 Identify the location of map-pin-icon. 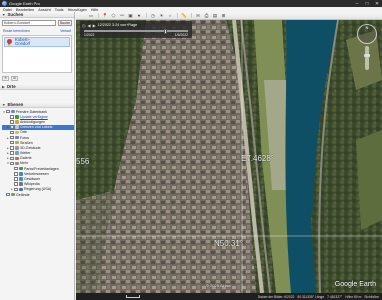
(9, 42).